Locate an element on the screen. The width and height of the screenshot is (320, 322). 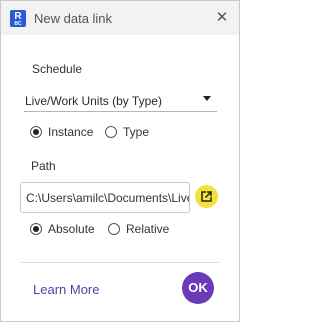
radio-absolute: Absolute is located at coordinates (65, 229).